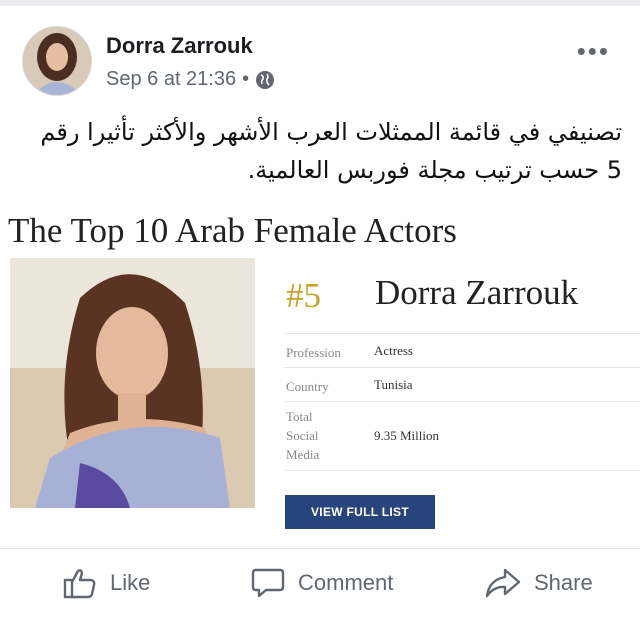 The width and height of the screenshot is (640, 627). Describe the element at coordinates (462, 436) in the screenshot. I see `social-media-row: Total Social Media 9.35 Million` at that location.